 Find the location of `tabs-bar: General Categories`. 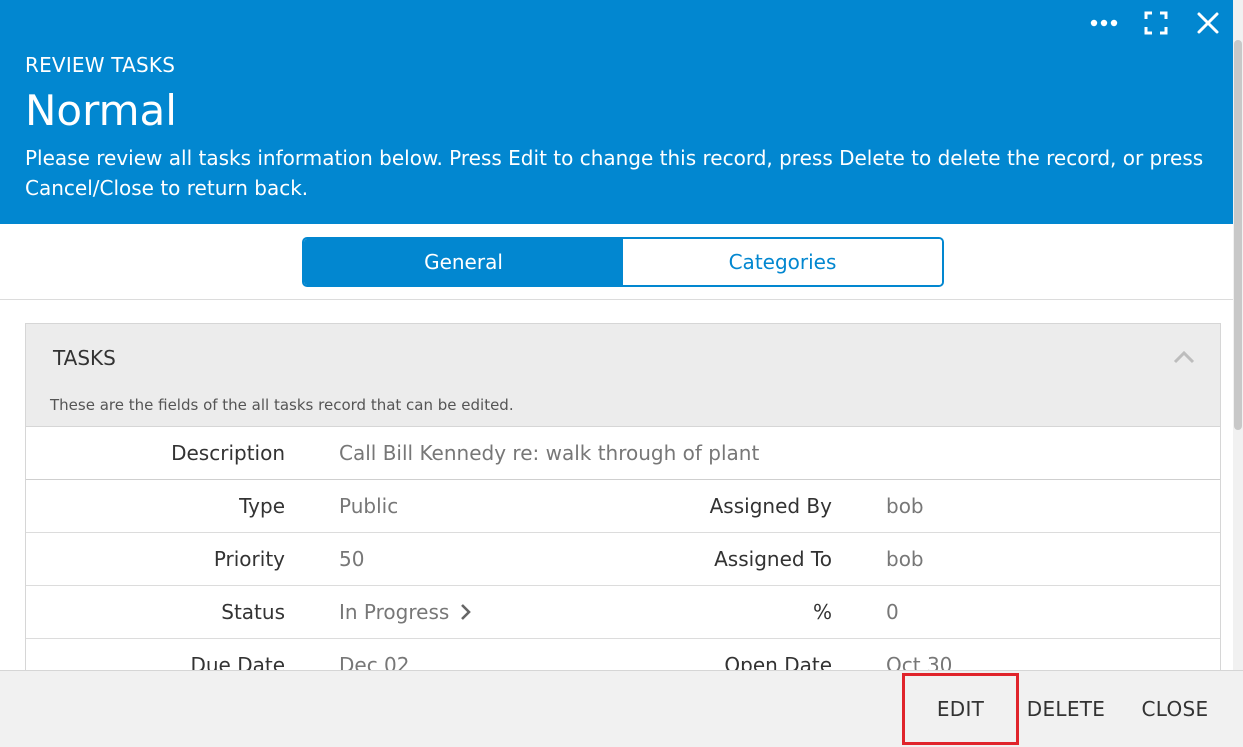

tabs-bar: General Categories is located at coordinates (616, 262).